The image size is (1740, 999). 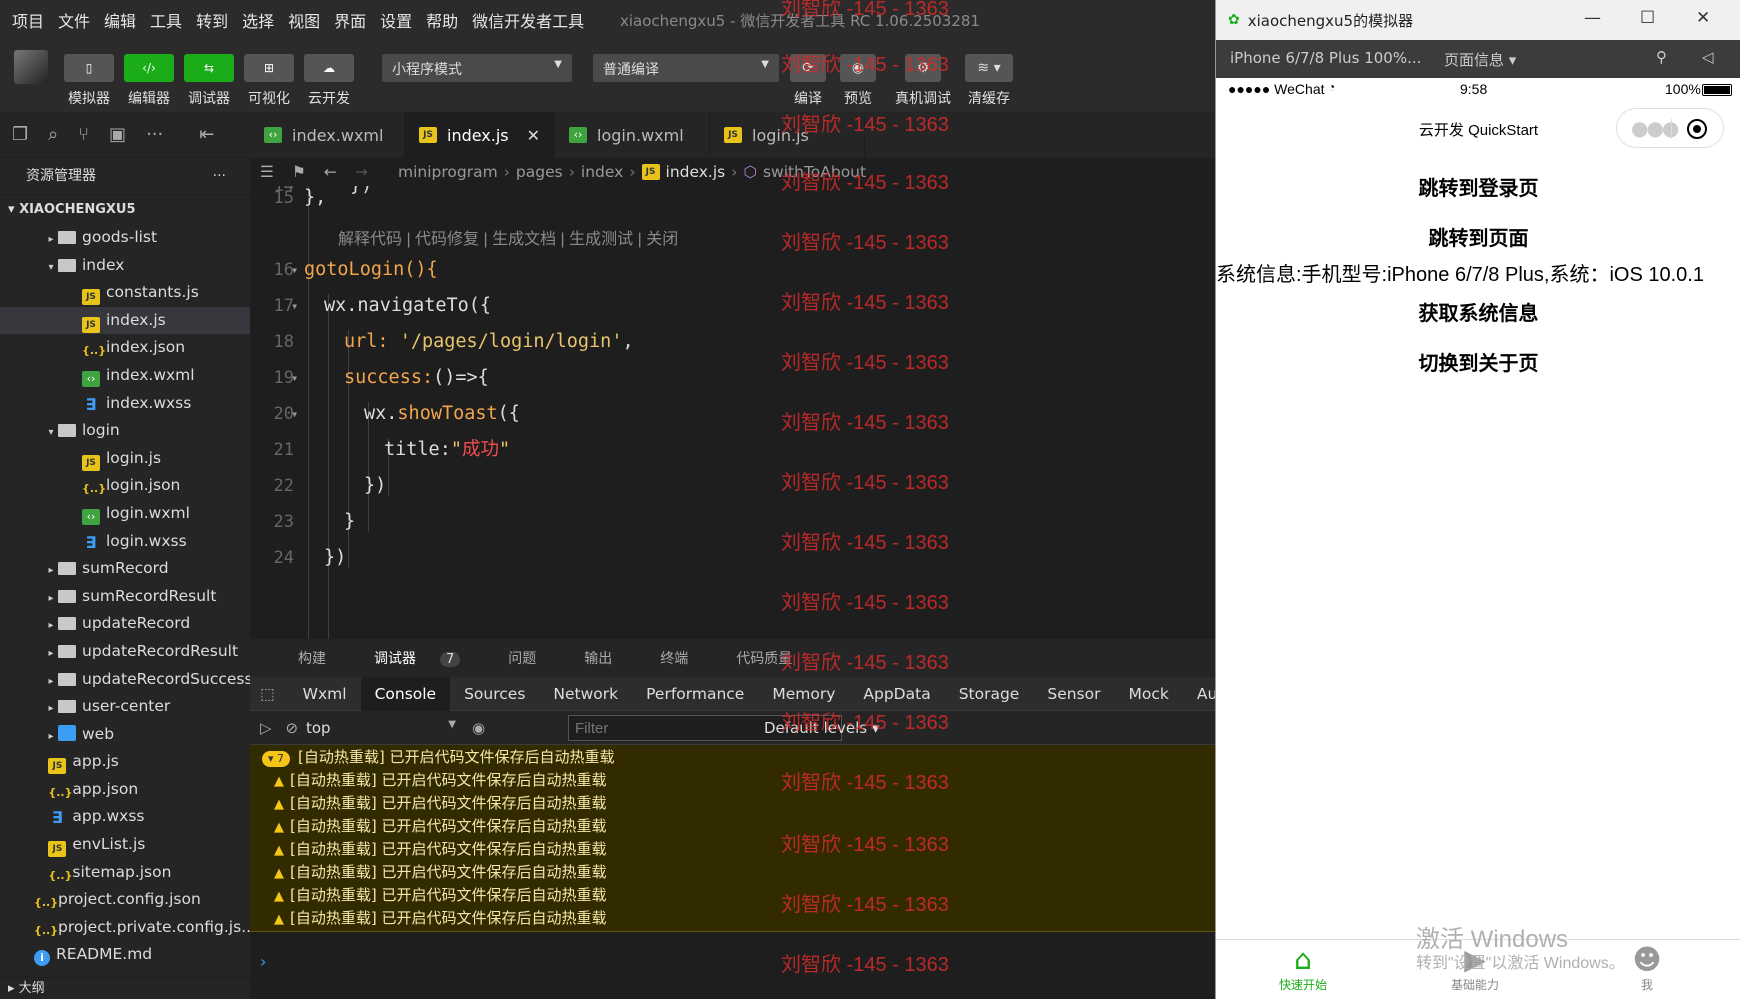 What do you see at coordinates (1647, 18) in the screenshot?
I see `maximize-icon: ☐` at bounding box center [1647, 18].